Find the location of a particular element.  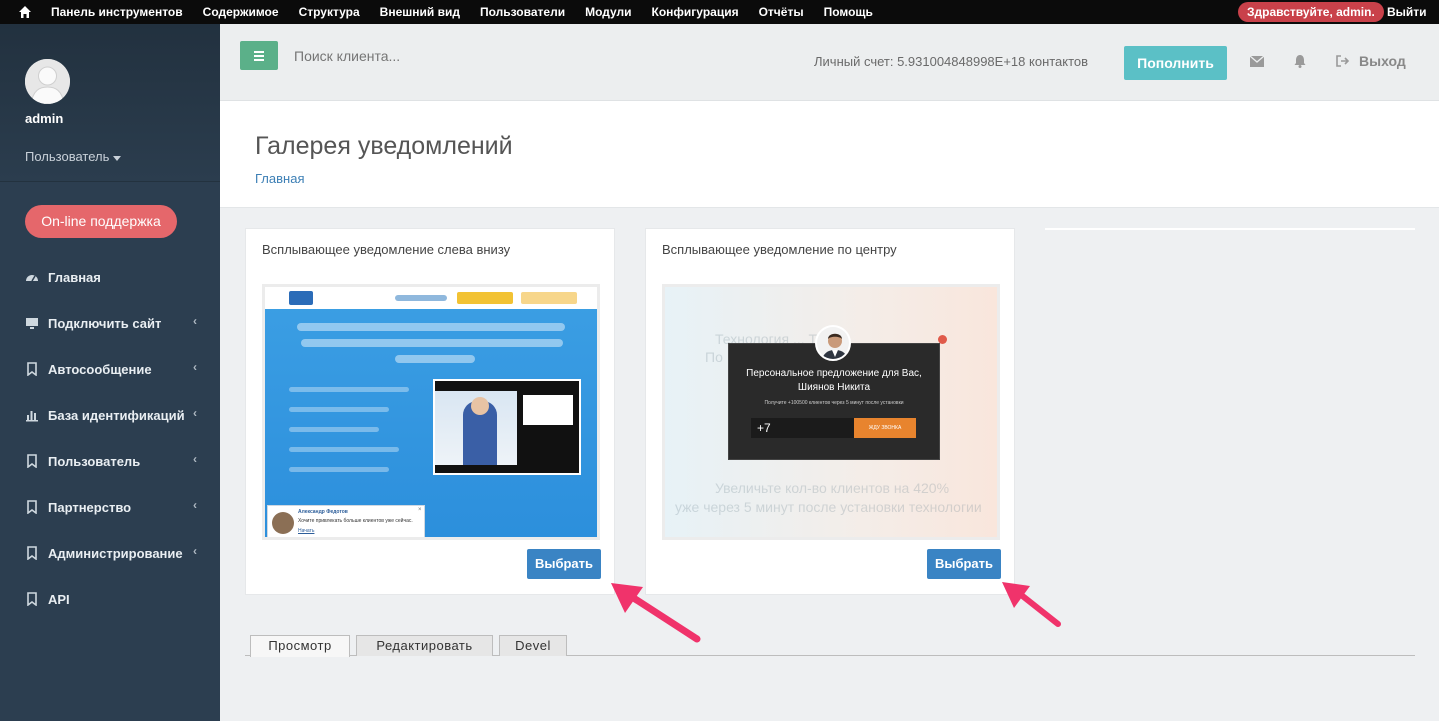

pointer-arrow-icon is located at coordinates (1031, 604).